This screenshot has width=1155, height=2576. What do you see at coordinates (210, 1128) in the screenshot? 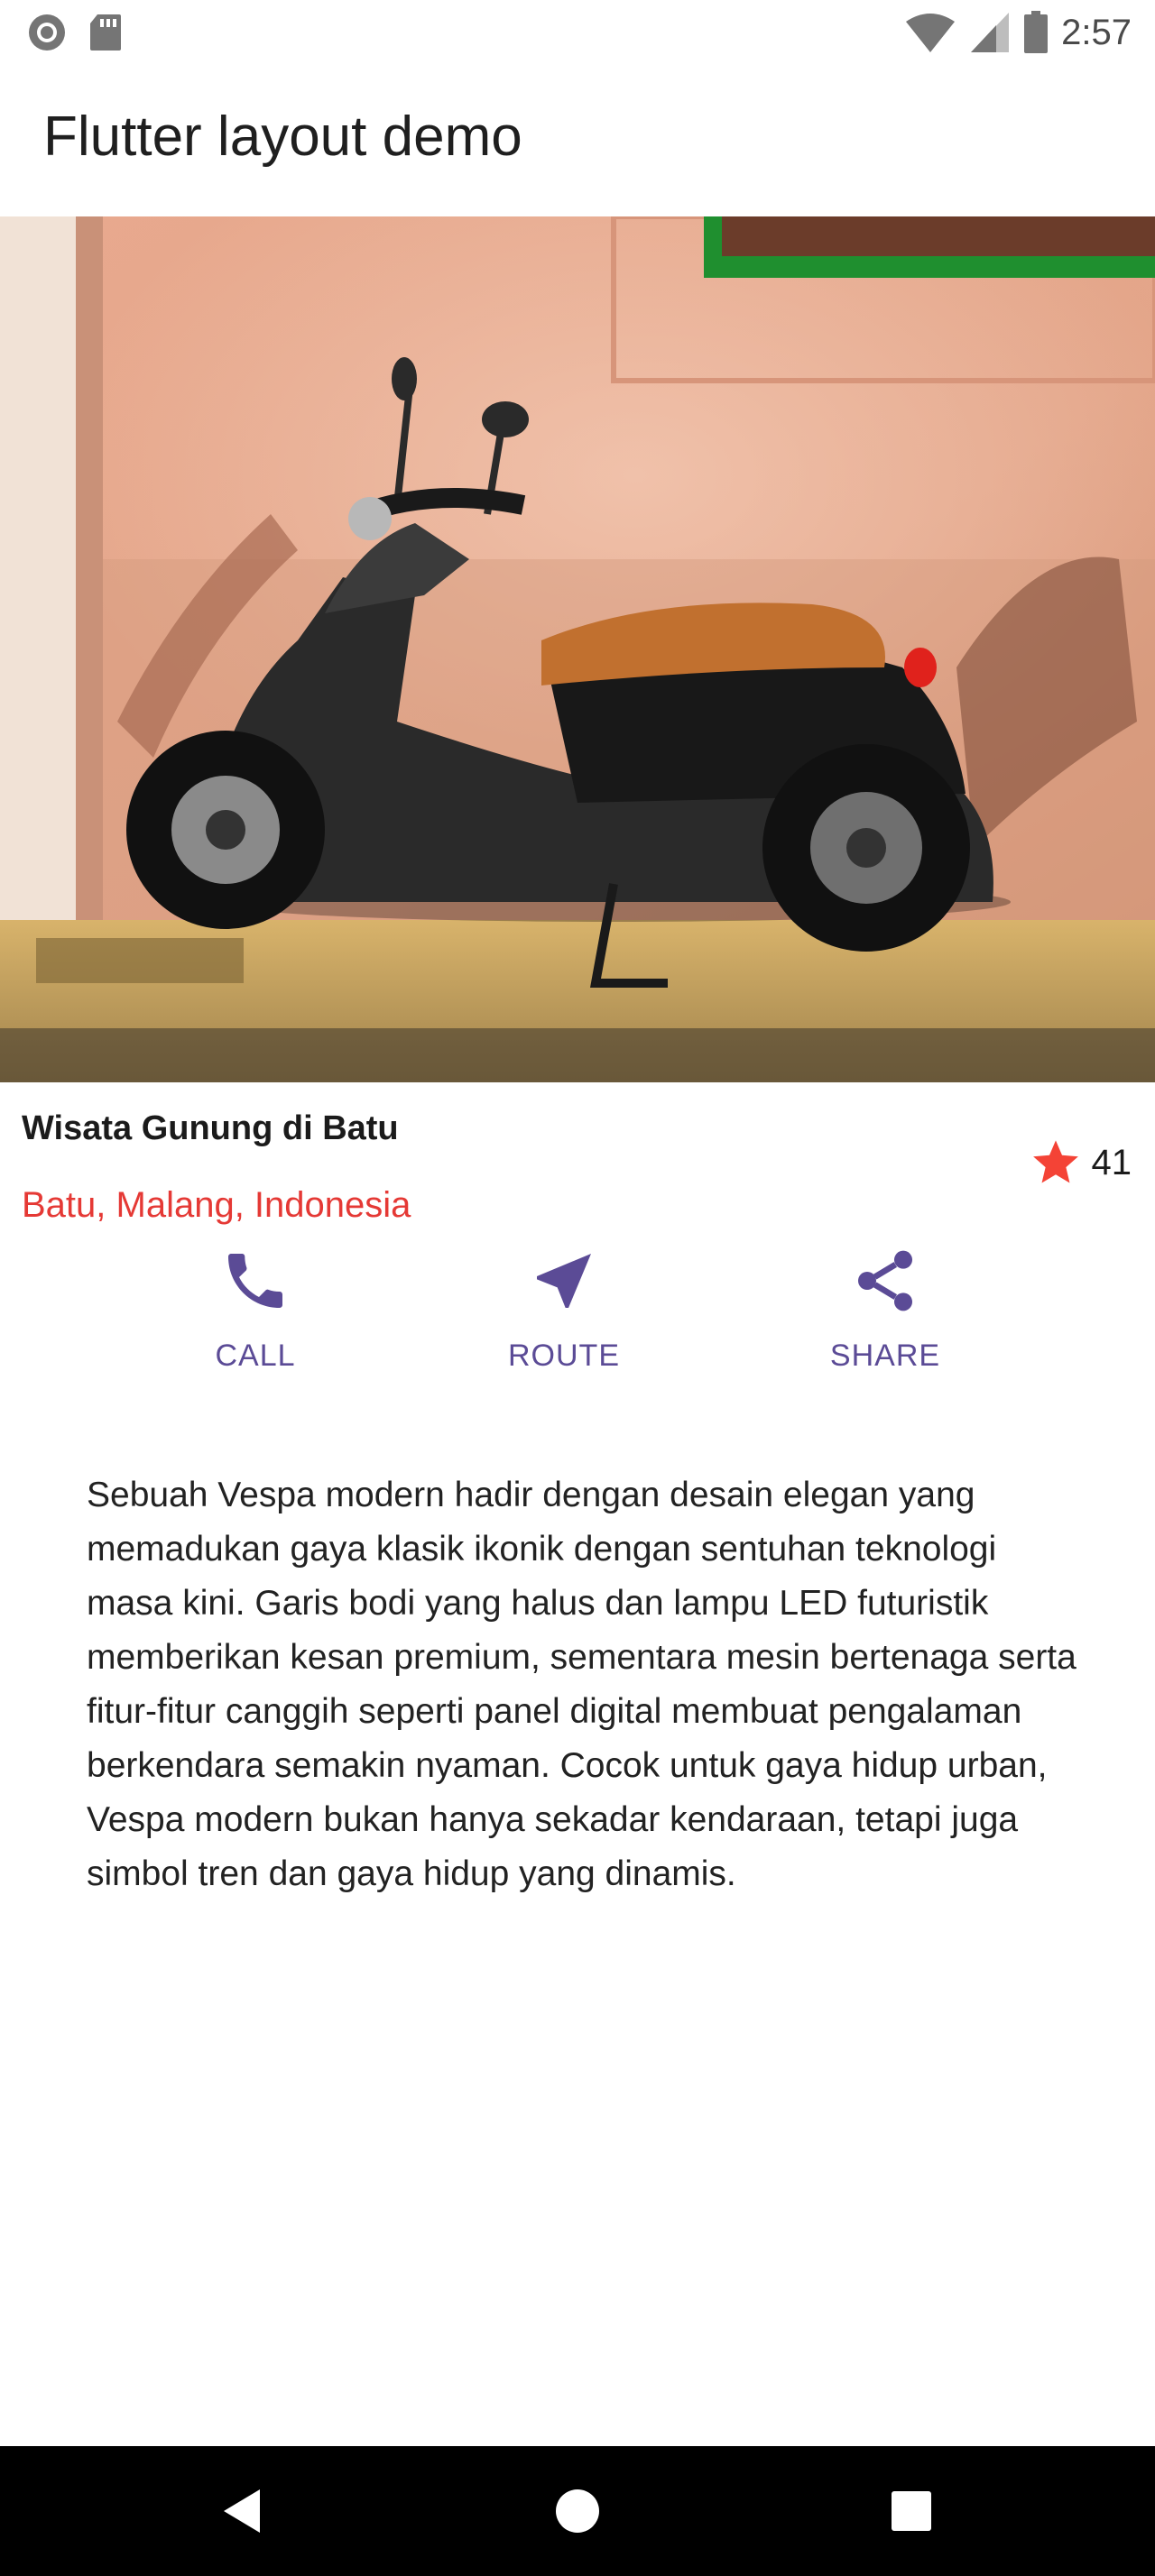
I see `place-name: Wisata Gunung di Batu` at bounding box center [210, 1128].